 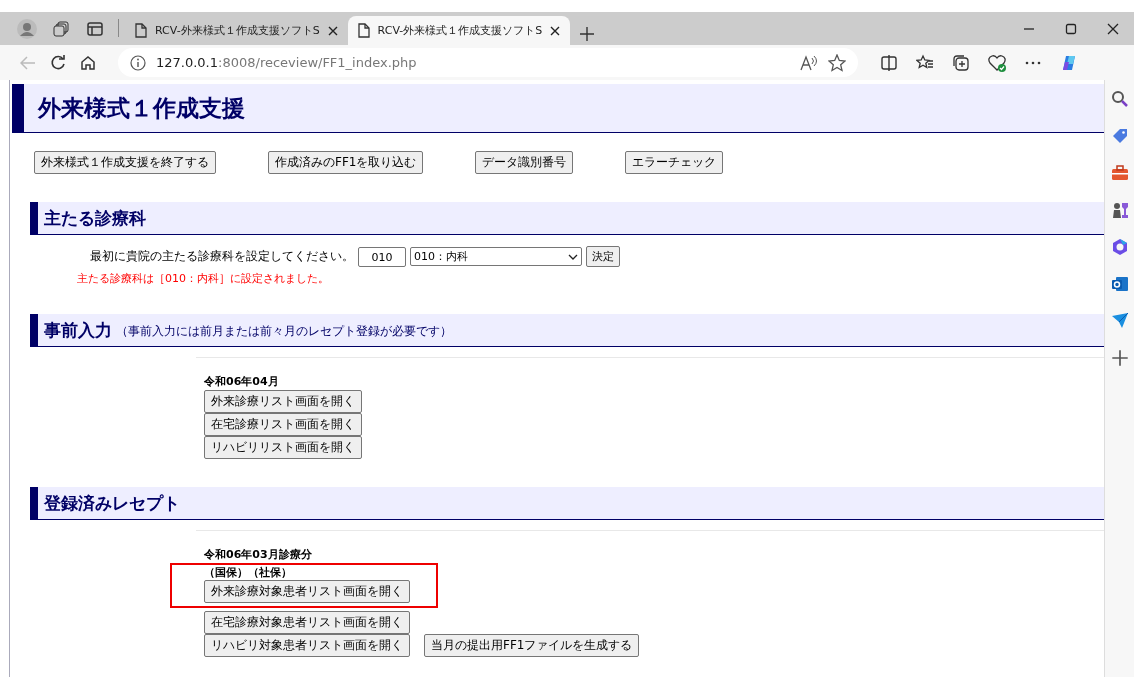 I want to click on period-label: 令和06年03月診療分, so click(x=258, y=555).